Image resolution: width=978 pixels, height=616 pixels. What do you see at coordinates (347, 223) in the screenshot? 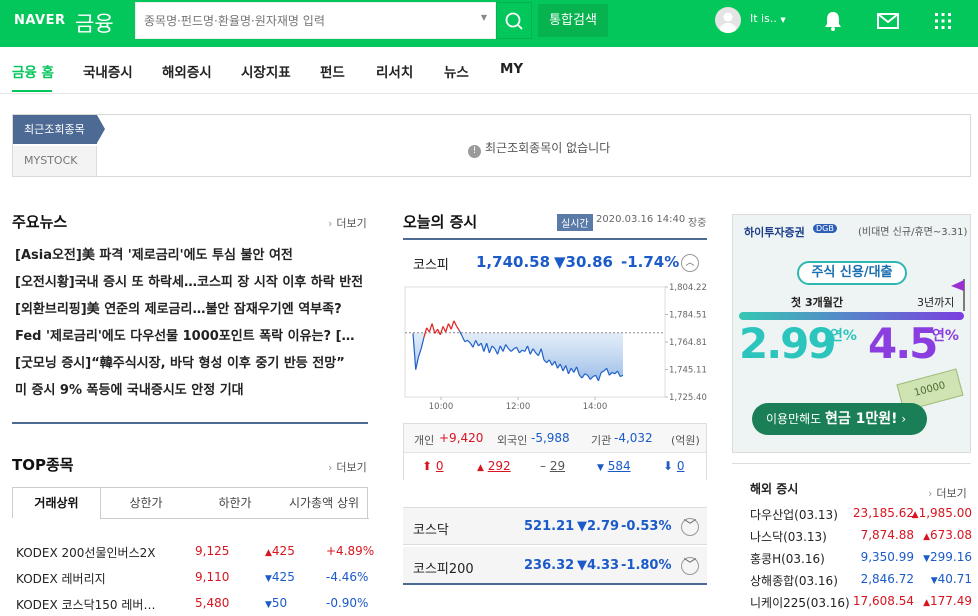
I see `news-more-link: 더보기` at bounding box center [347, 223].